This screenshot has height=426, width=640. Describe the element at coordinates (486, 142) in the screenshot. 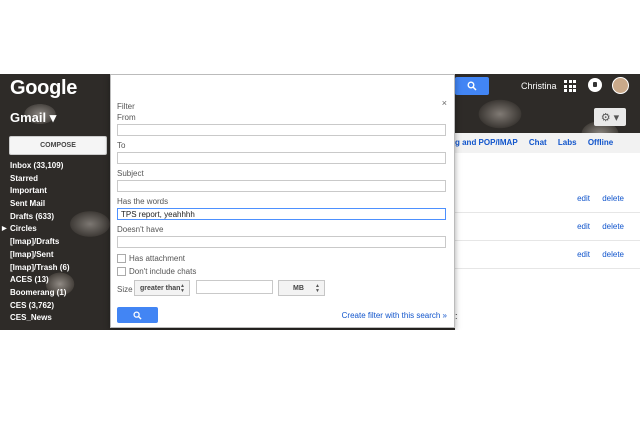

I see `tab-forwarding-pop-imap: g and POP/IMAP` at that location.